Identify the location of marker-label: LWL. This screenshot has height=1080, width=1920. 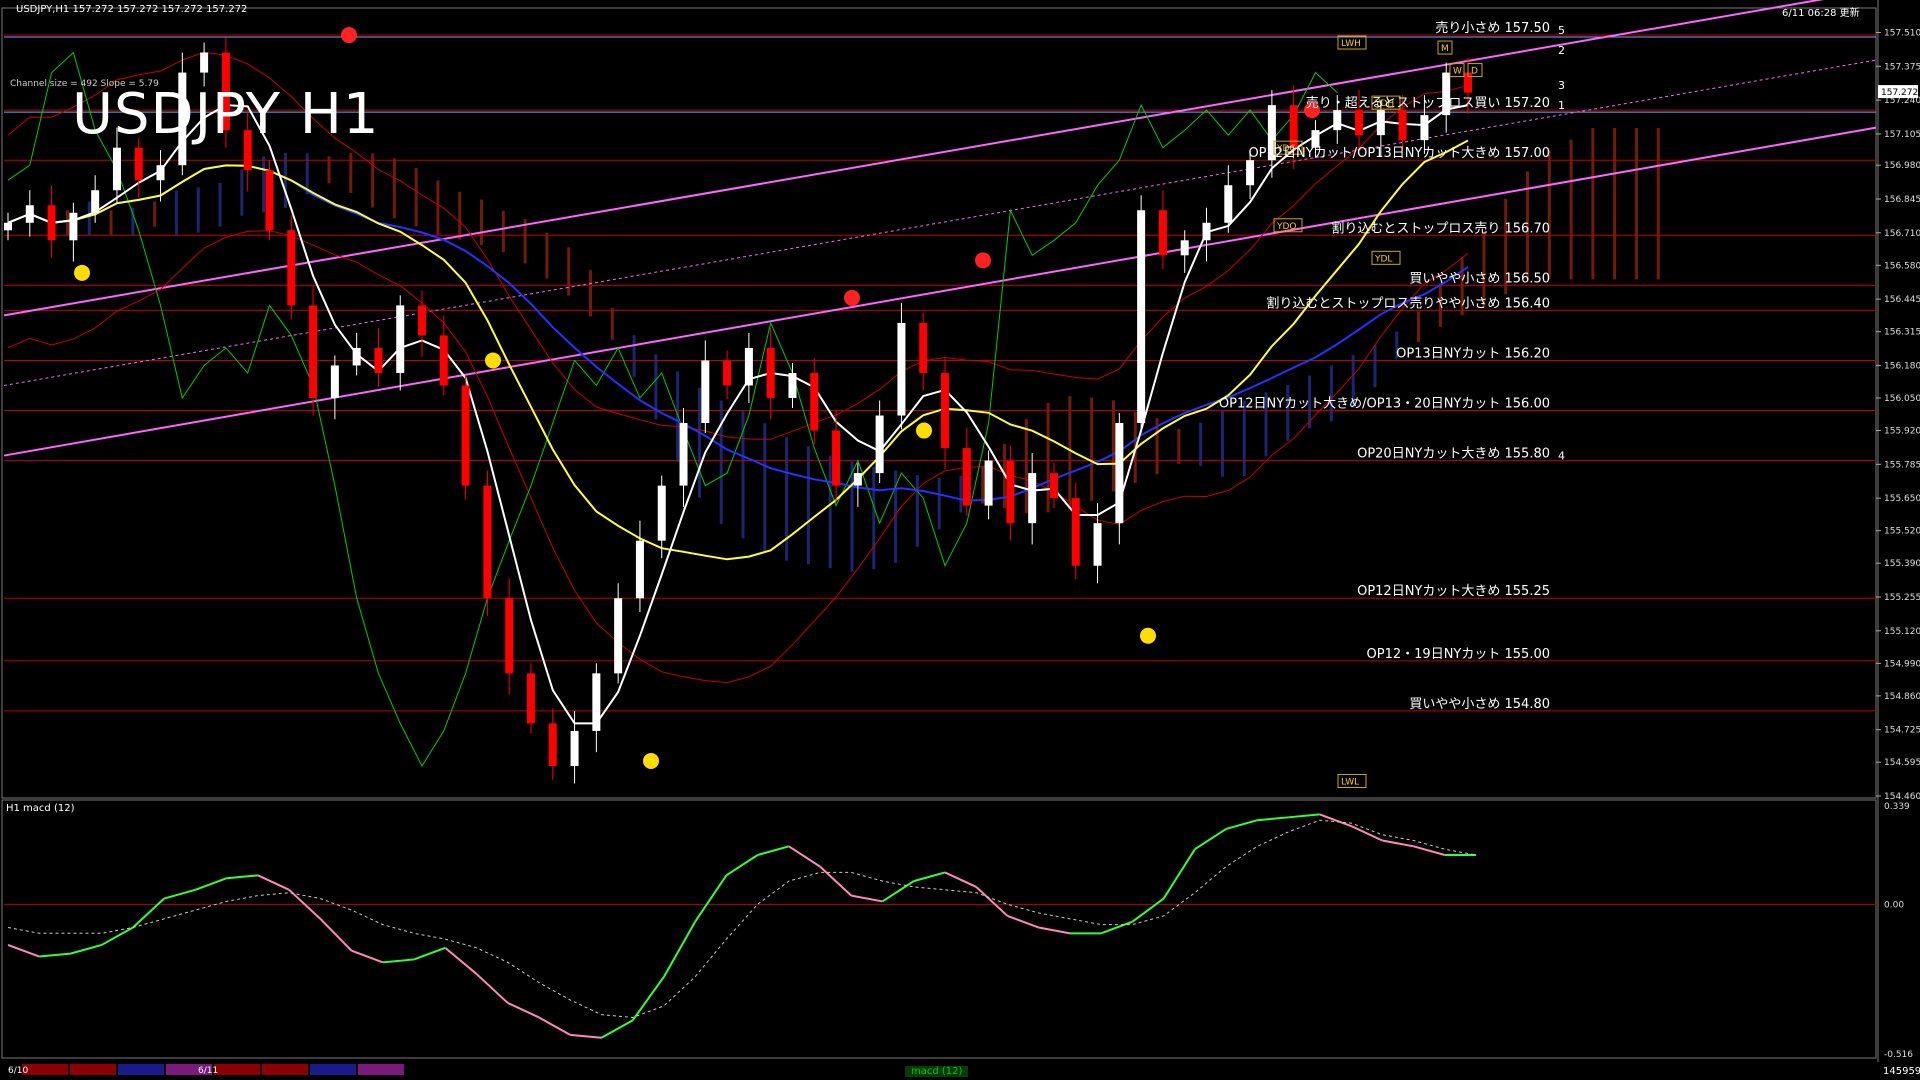
(1350, 782).